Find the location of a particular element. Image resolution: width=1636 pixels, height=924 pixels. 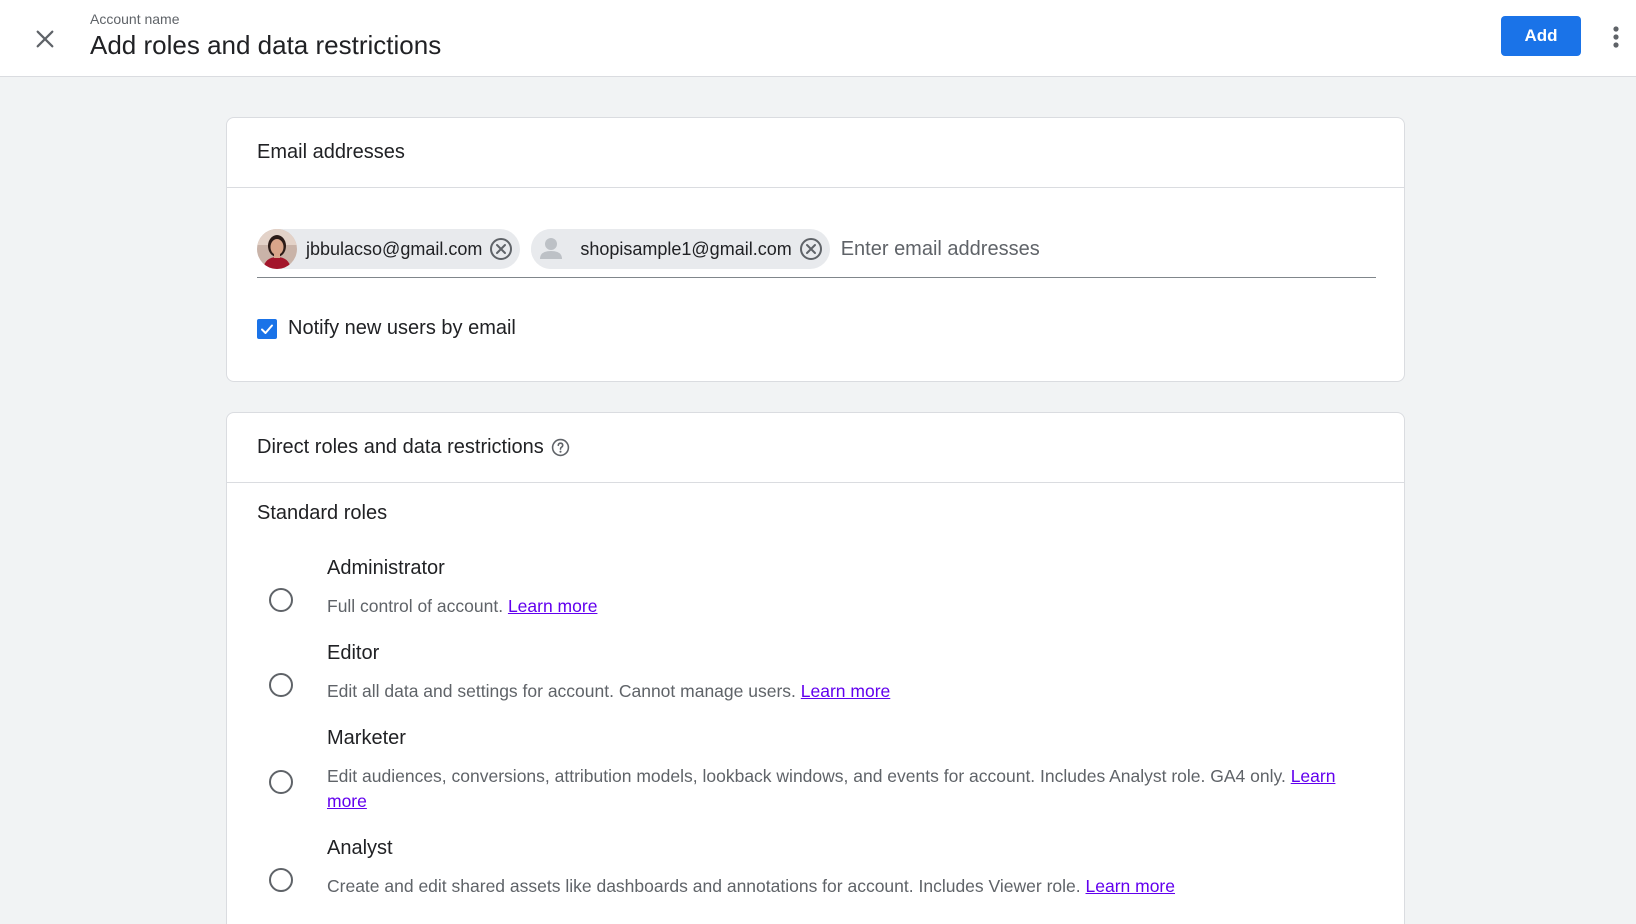

close-icon is located at coordinates (45, 39).